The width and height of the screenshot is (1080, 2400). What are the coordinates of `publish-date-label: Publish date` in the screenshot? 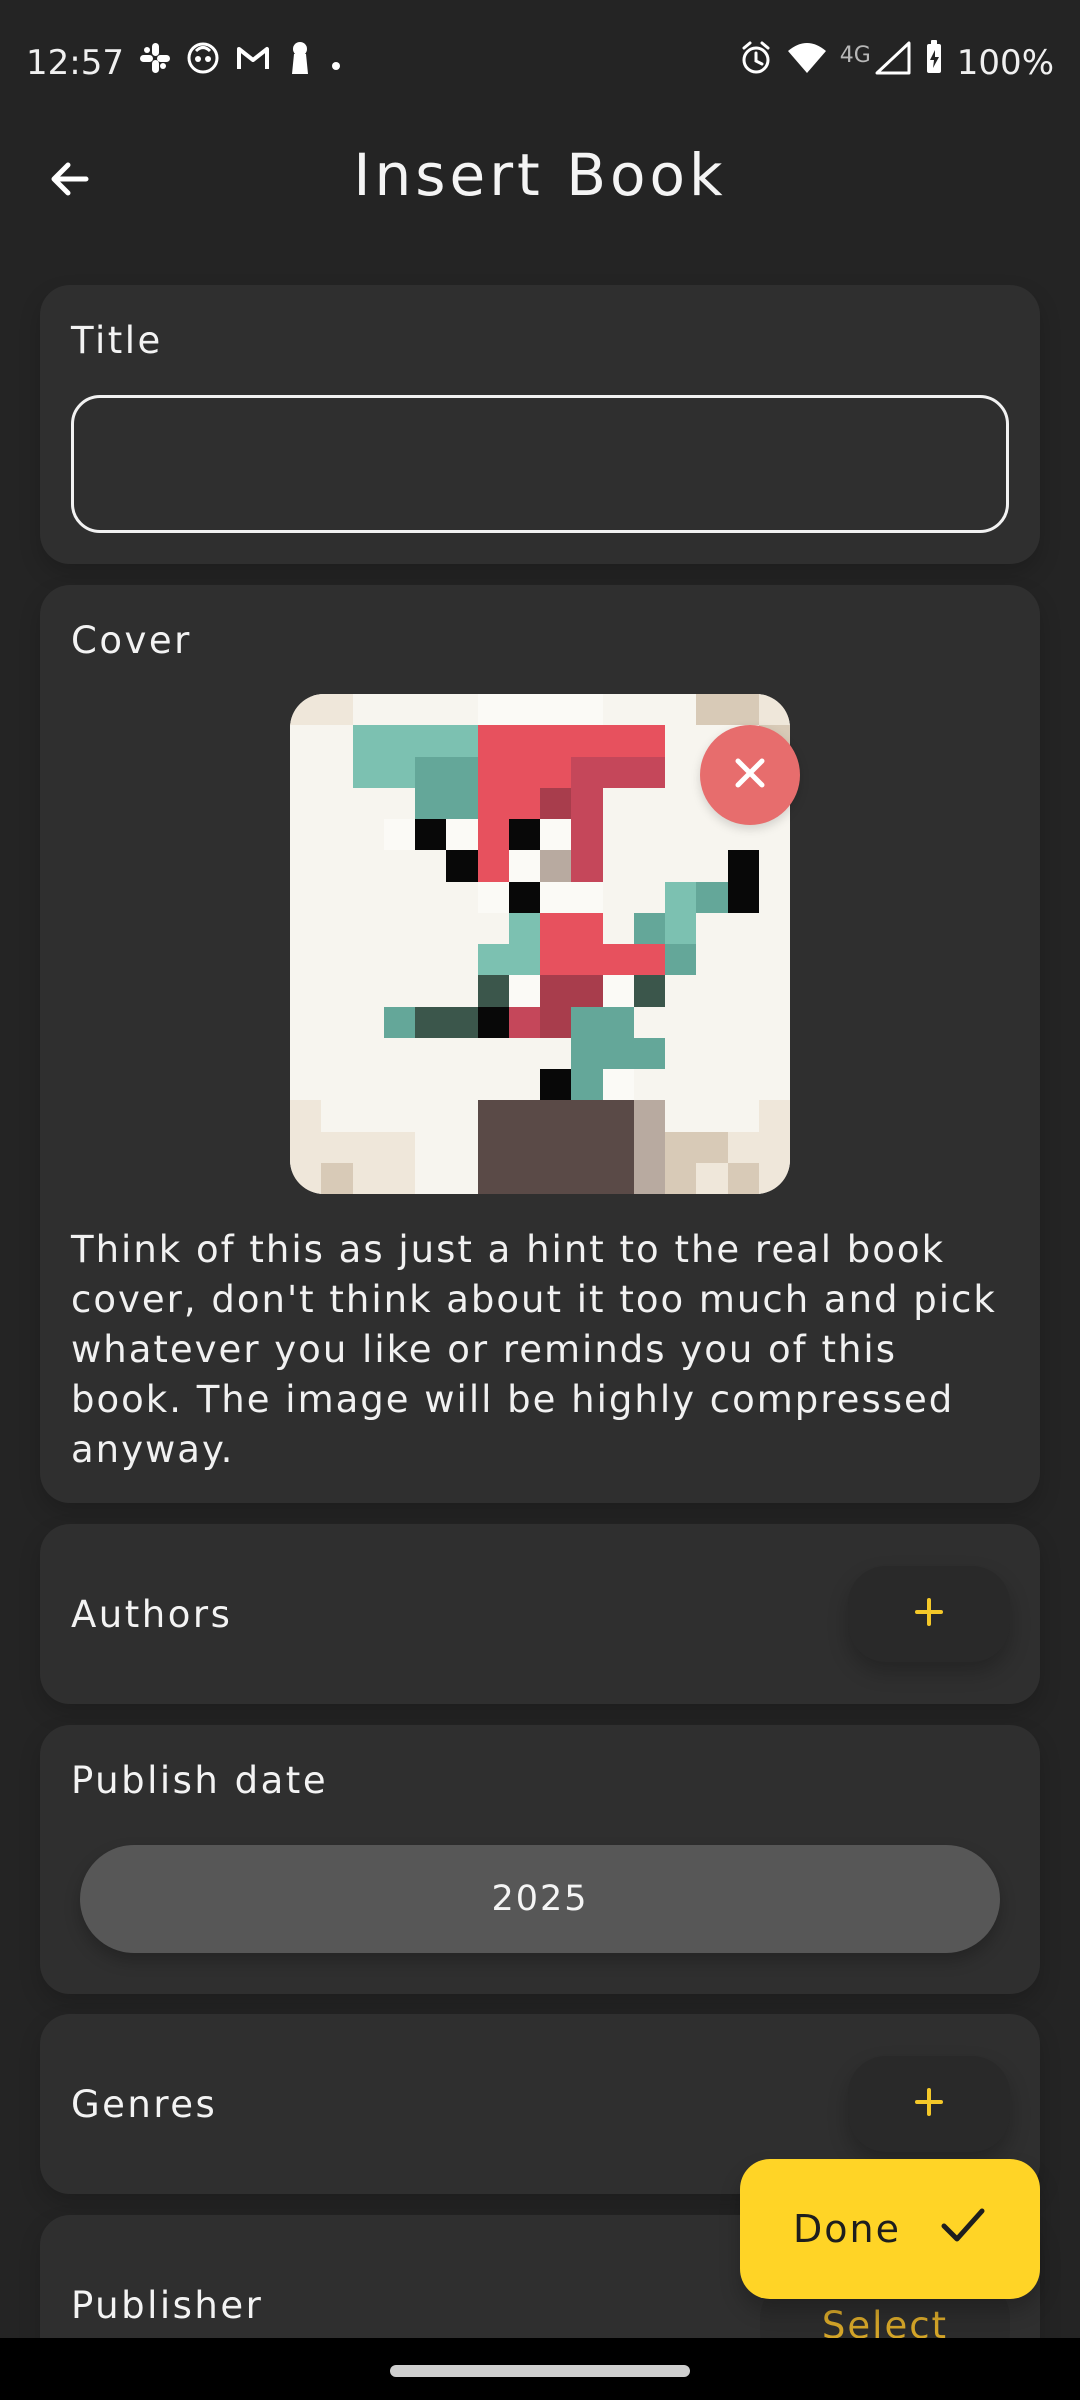 It's located at (200, 1780).